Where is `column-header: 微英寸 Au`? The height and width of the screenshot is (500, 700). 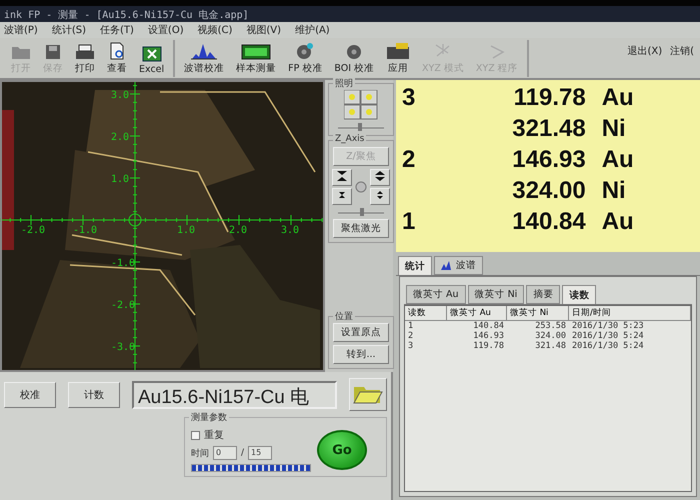 column-header: 微英寸 Au is located at coordinates (477, 313).